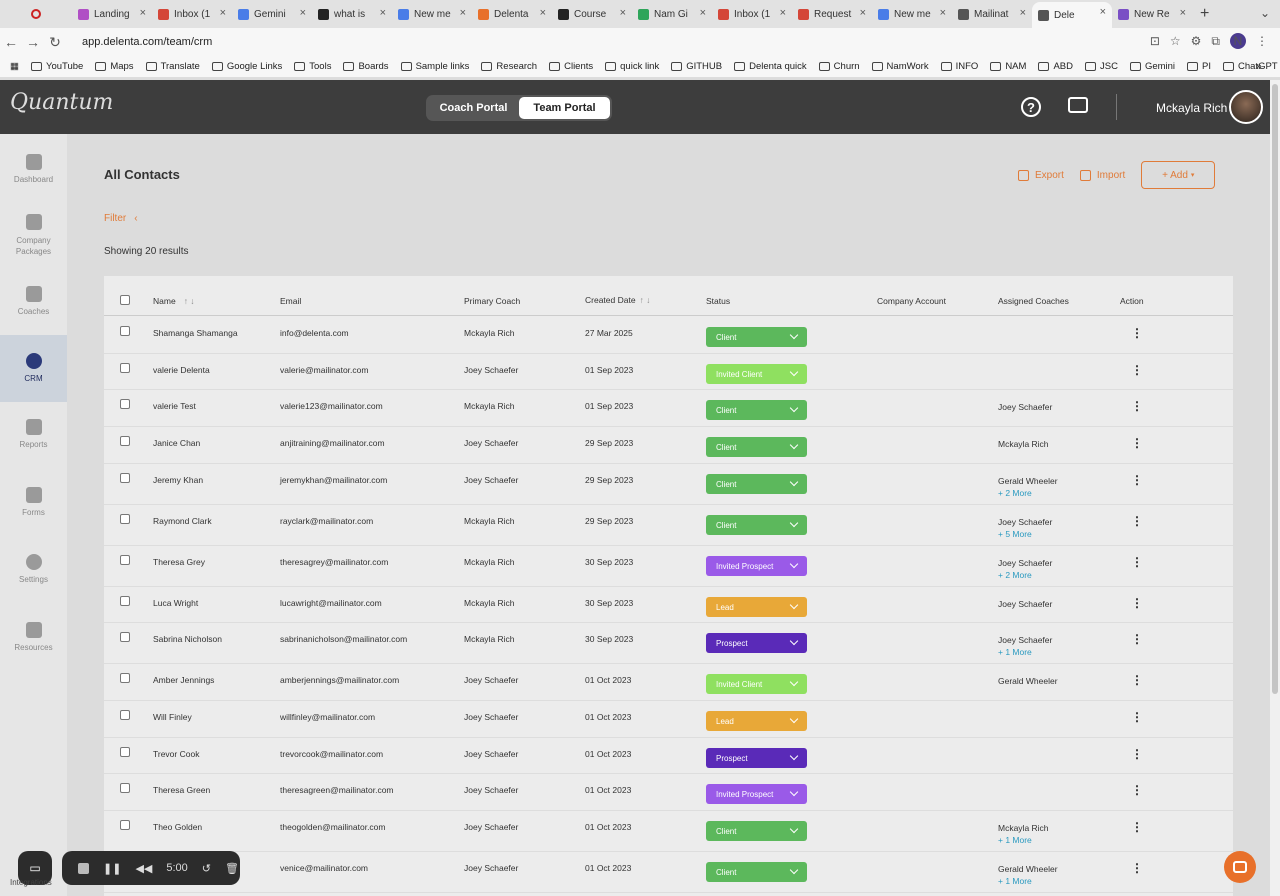 The height and width of the screenshot is (896, 1280). What do you see at coordinates (1246, 107) in the screenshot?
I see `user-avatar` at bounding box center [1246, 107].